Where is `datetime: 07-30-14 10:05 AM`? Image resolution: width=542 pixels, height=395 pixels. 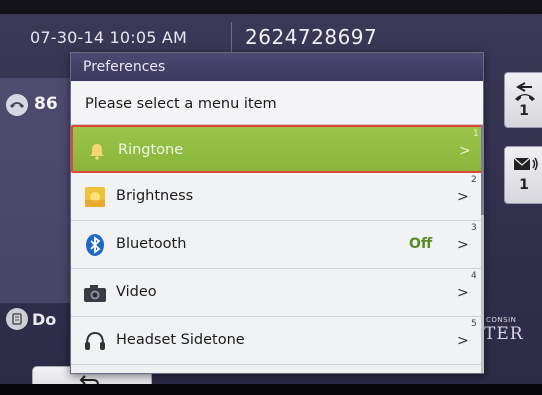
datetime: 07-30-14 10:05 AM is located at coordinates (109, 37).